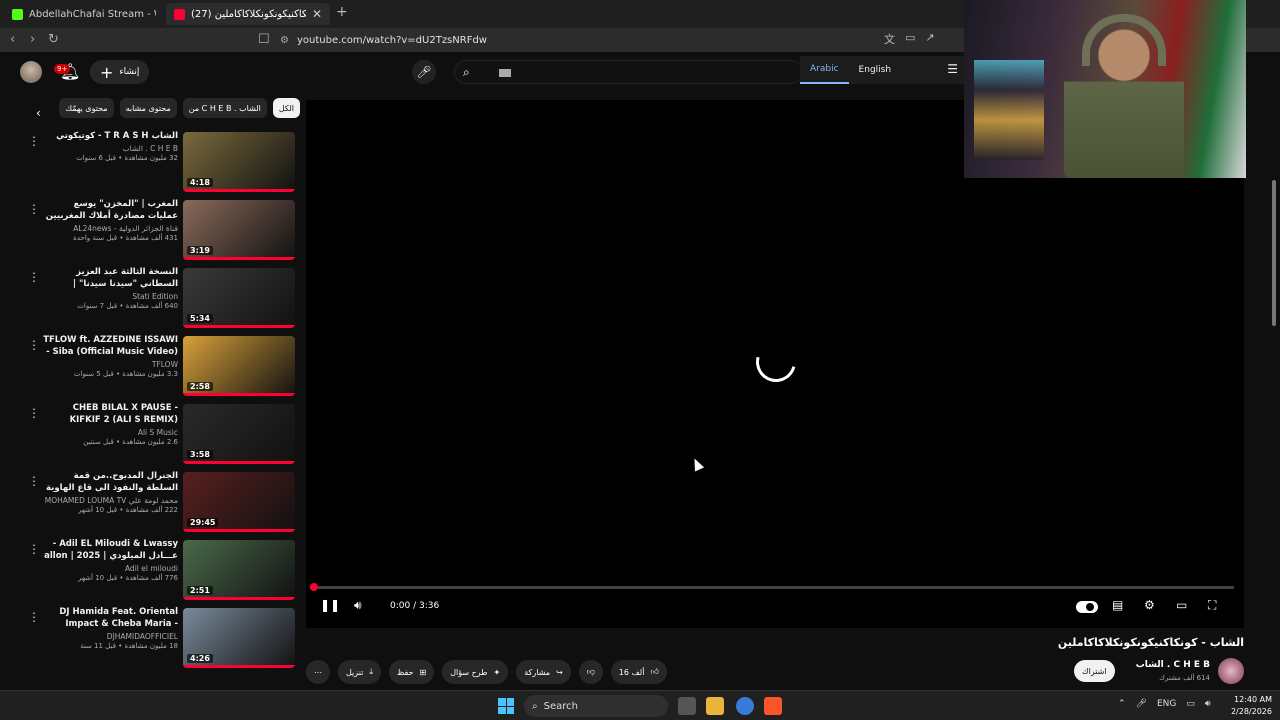 This screenshot has width=1280, height=720. Describe the element at coordinates (1166, 704) in the screenshot. I see `input-language: ENG` at that location.